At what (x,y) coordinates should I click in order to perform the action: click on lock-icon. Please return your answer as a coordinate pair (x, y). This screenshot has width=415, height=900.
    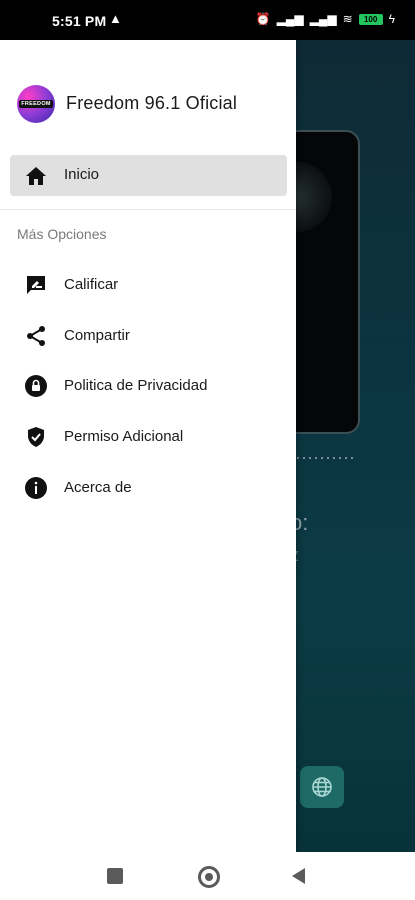
    Looking at the image, I should click on (36, 386).